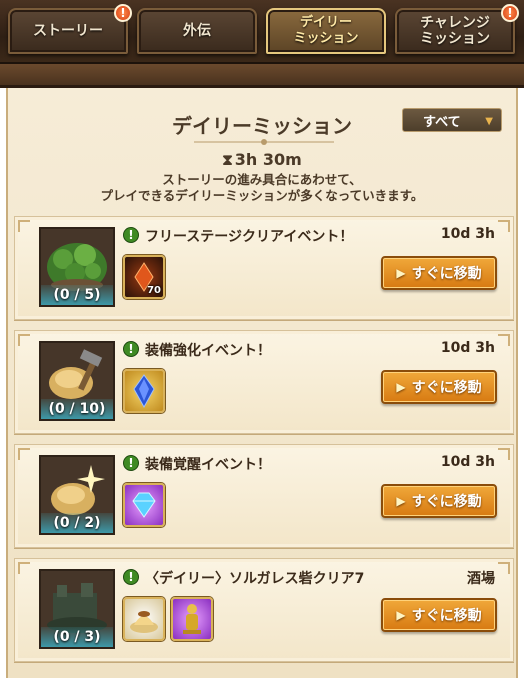  Describe the element at coordinates (154, 290) in the screenshot. I see `reward-count: 70` at that location.